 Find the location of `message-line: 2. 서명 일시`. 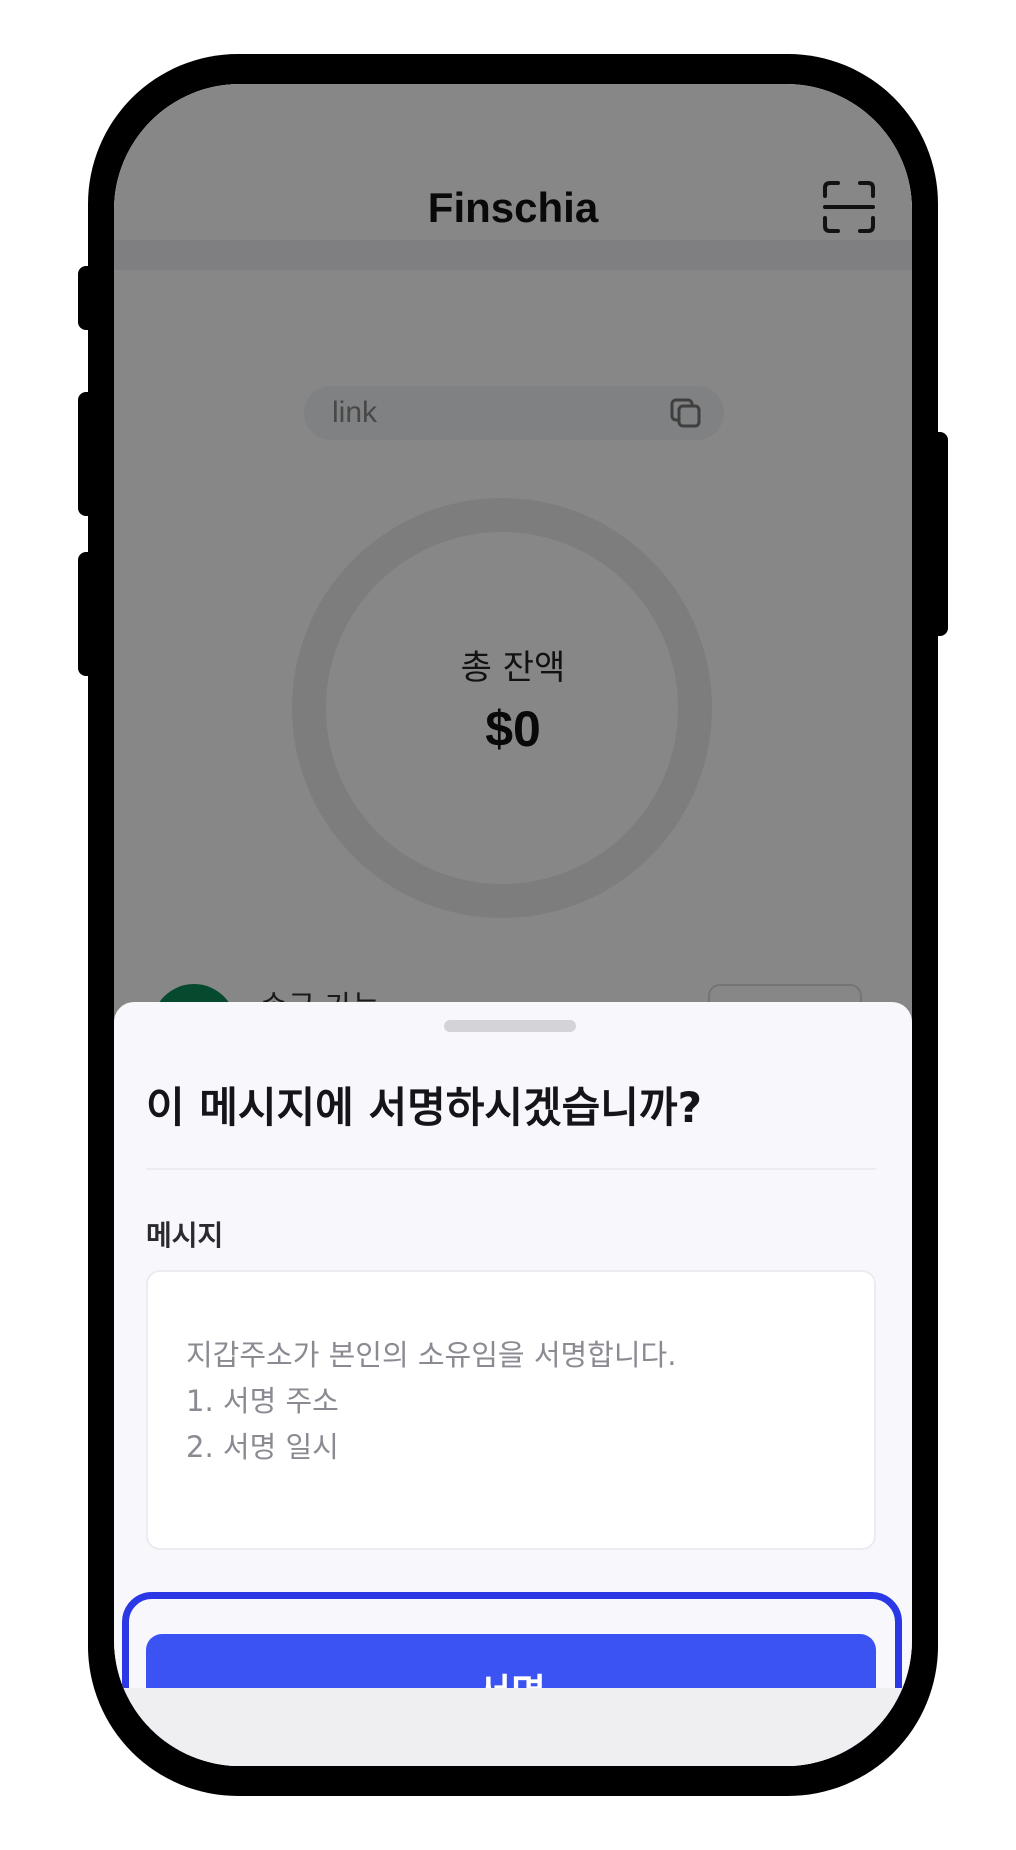

message-line: 2. 서명 일시 is located at coordinates (262, 1447).